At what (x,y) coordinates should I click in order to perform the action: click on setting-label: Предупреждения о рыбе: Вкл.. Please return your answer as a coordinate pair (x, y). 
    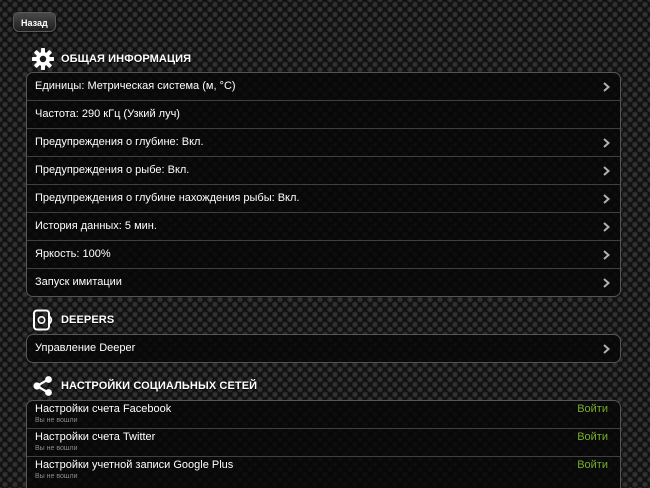
    Looking at the image, I should click on (112, 170).